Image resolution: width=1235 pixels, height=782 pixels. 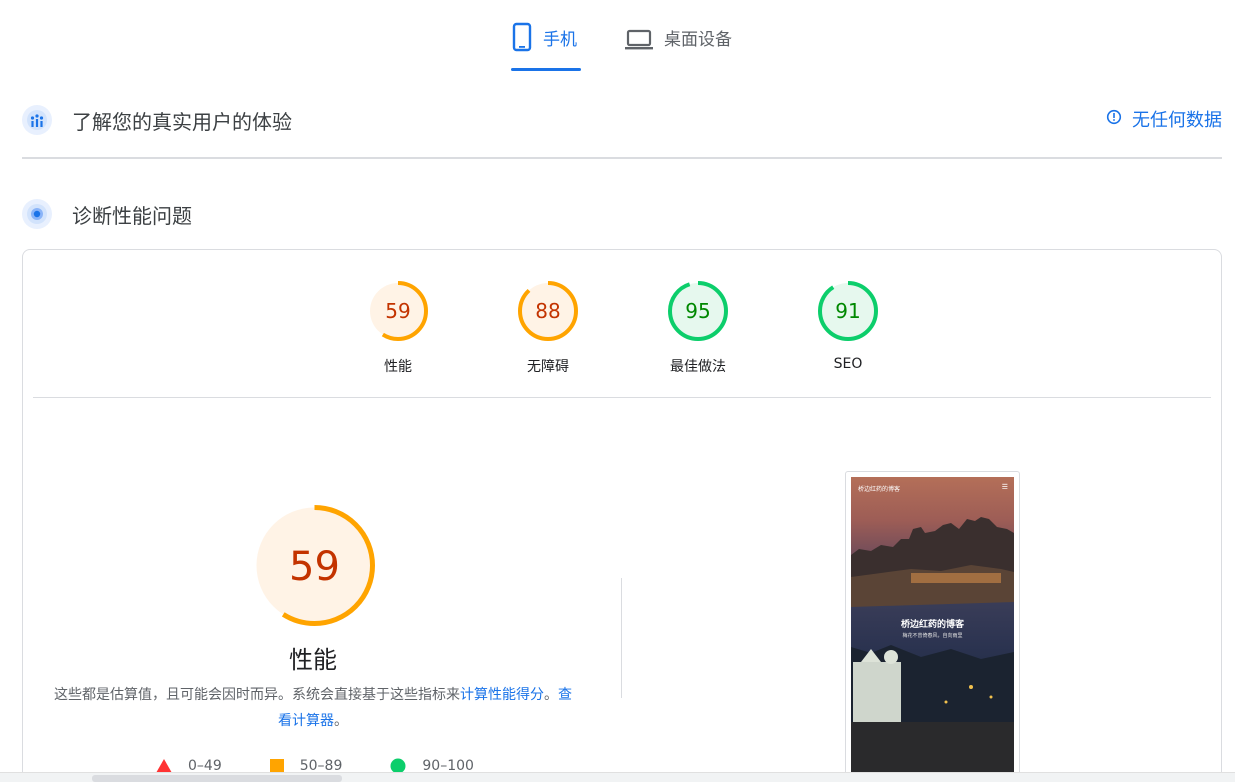 I want to click on screenshot-site-header: 桥边红药的博客, so click(x=879, y=489).